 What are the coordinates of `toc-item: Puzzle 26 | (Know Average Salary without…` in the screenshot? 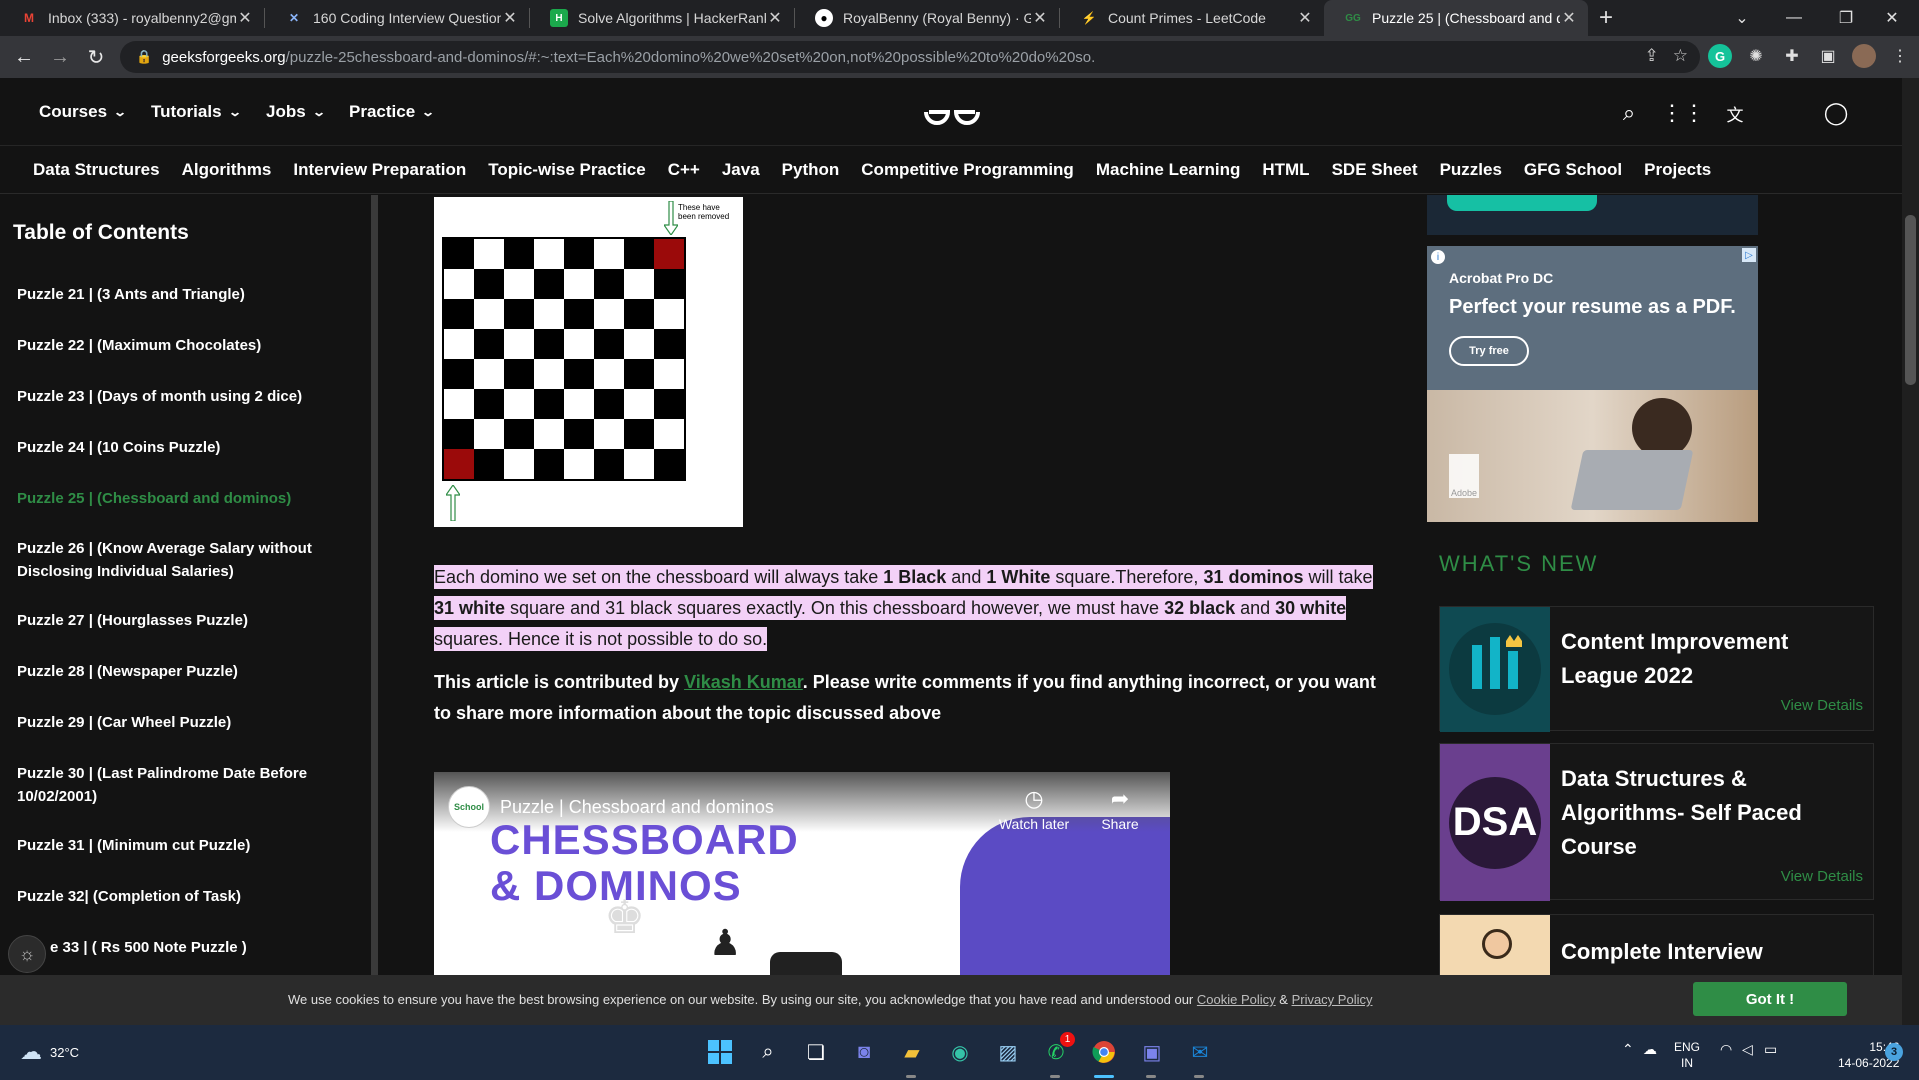 It's located at (177, 560).